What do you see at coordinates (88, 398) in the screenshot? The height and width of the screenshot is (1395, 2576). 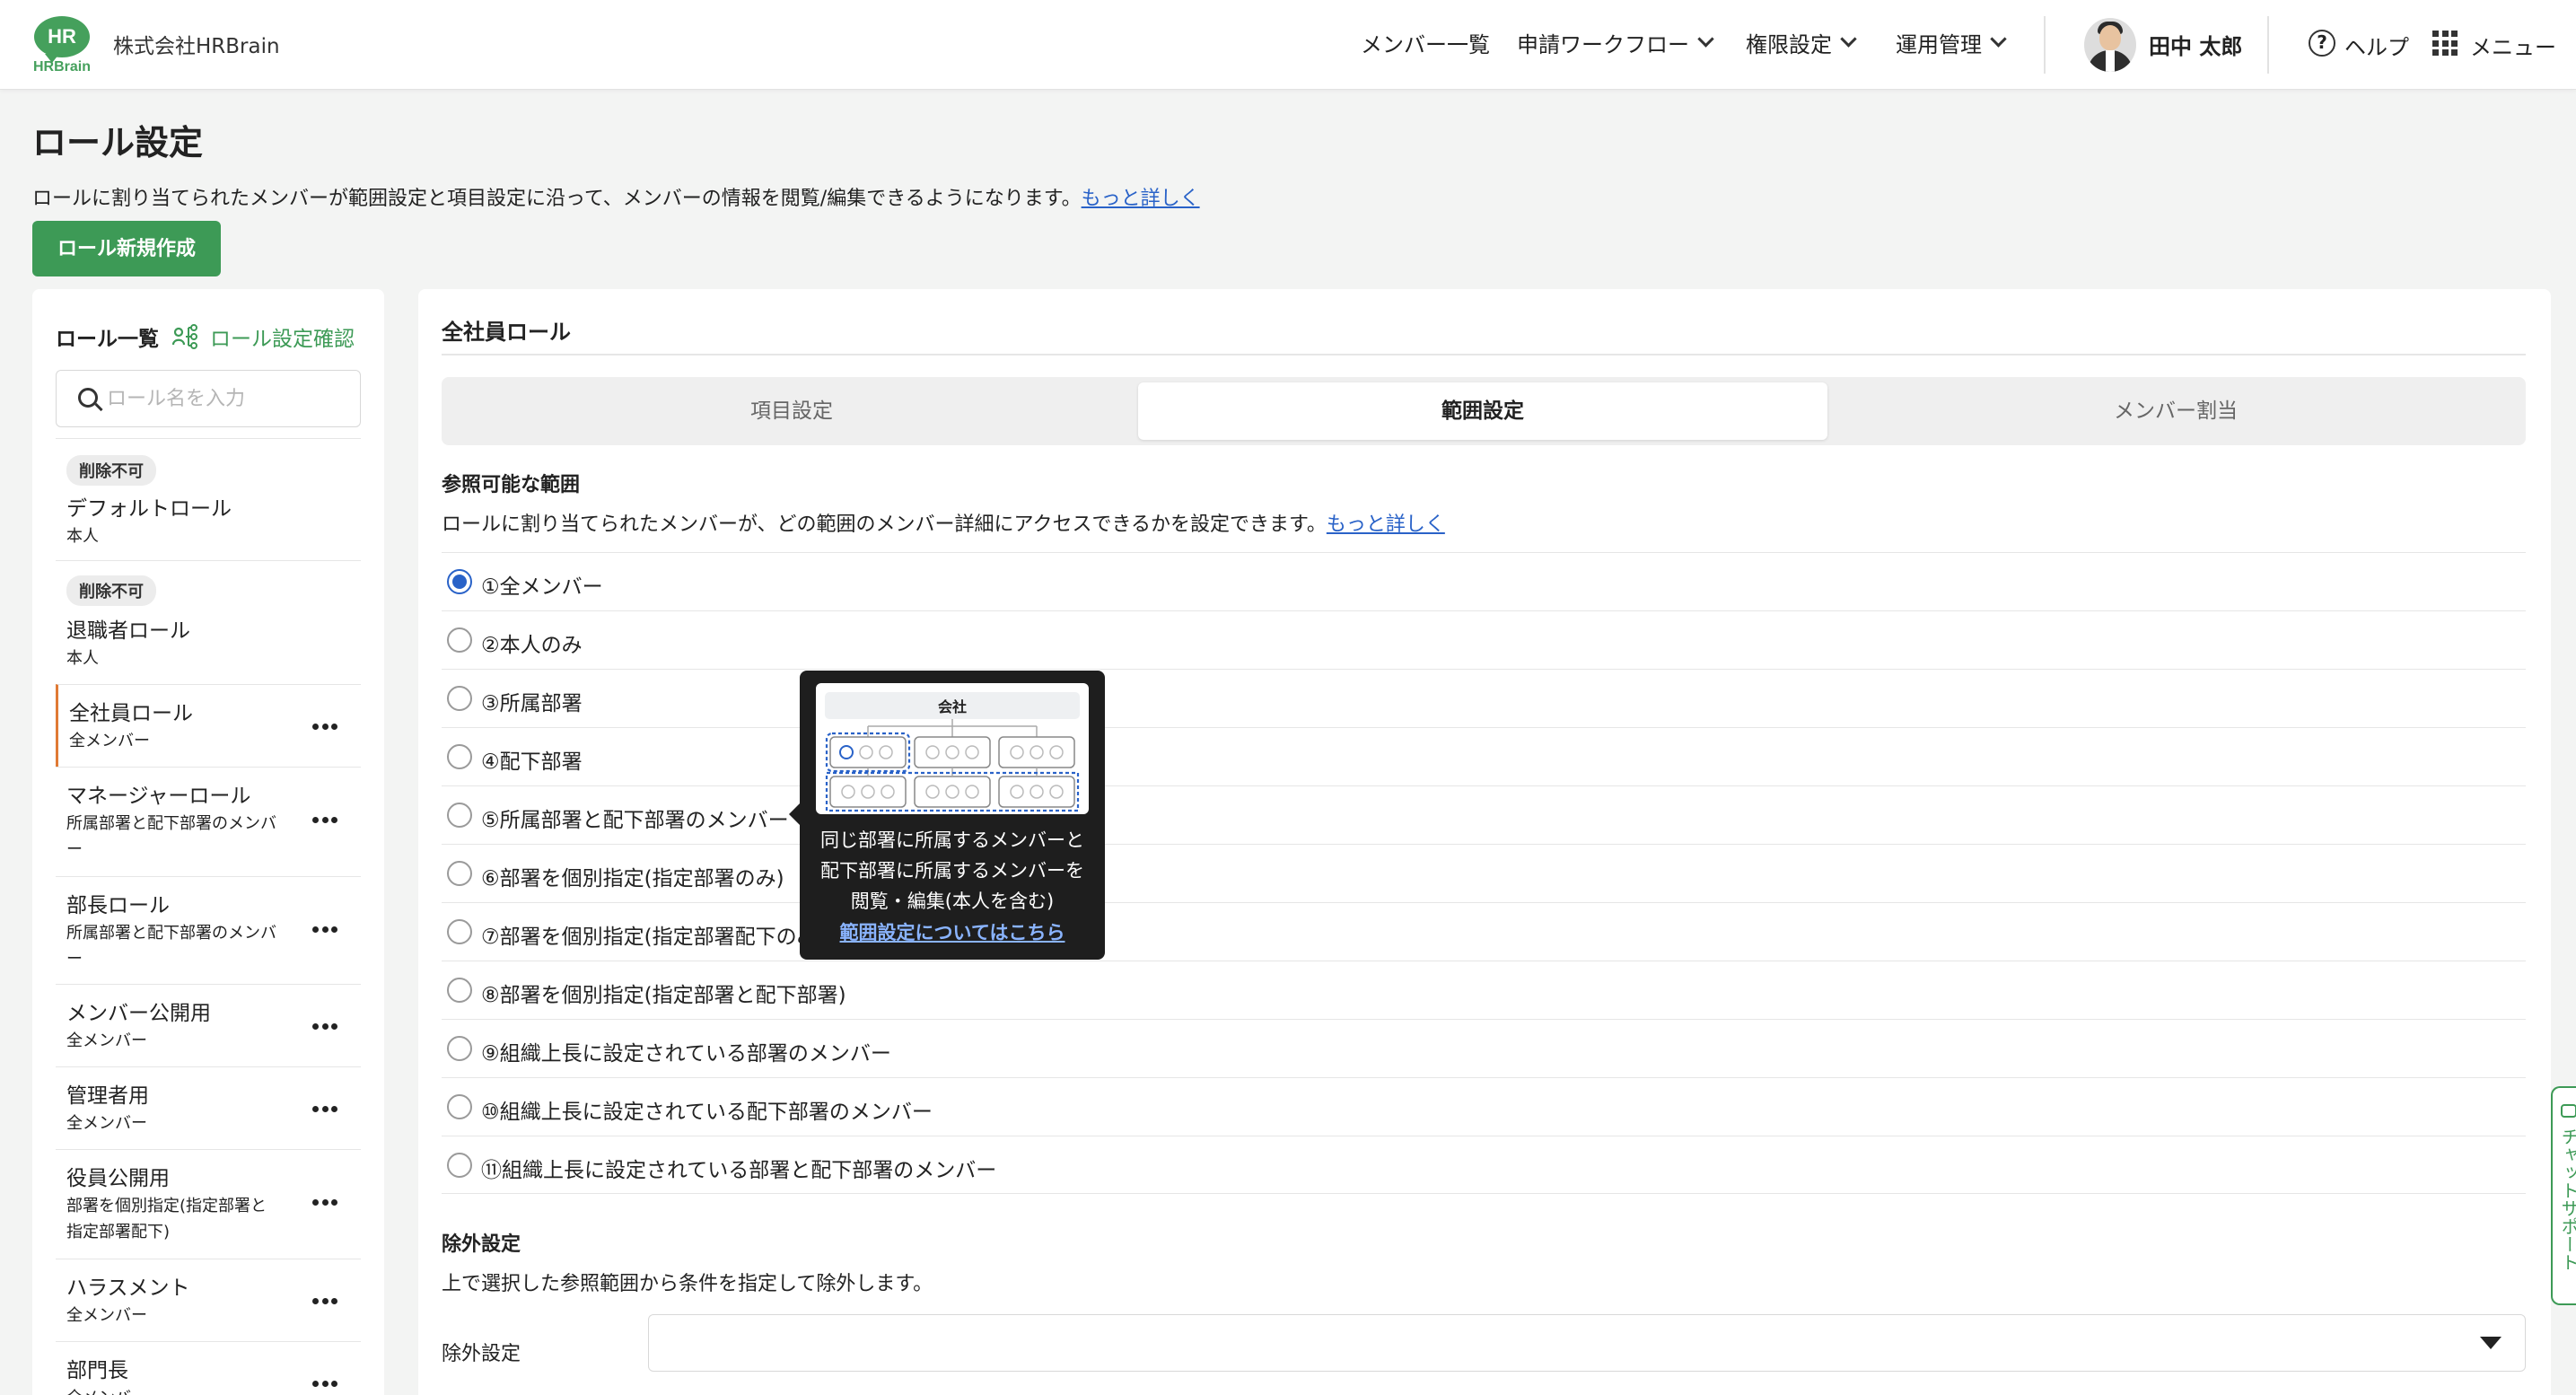 I see `search-icon` at bounding box center [88, 398].